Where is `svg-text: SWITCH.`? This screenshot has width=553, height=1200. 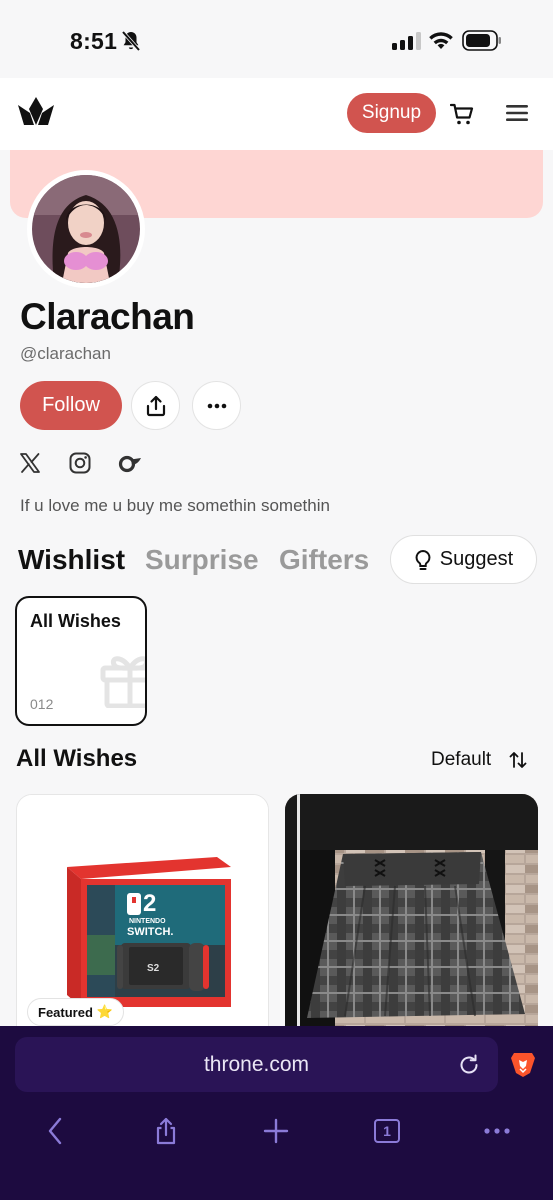
svg-text: SWITCH. is located at coordinates (150, 932).